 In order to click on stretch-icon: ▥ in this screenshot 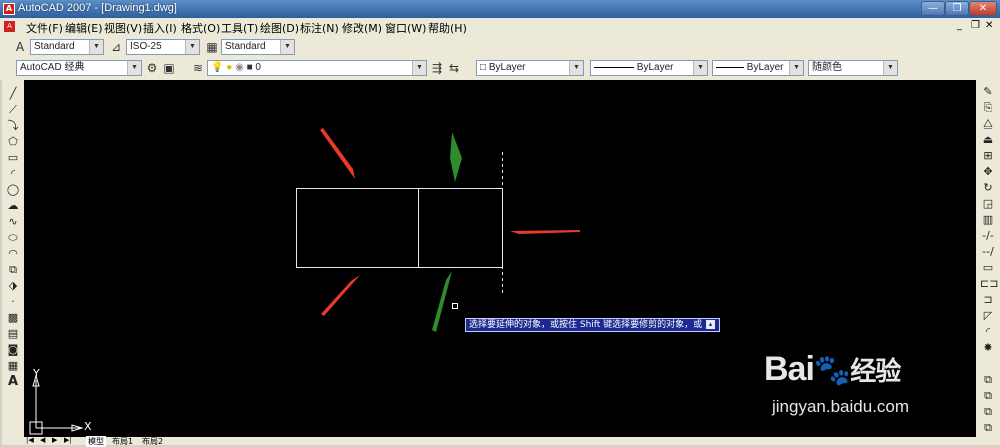, I will do `click(988, 220)`.